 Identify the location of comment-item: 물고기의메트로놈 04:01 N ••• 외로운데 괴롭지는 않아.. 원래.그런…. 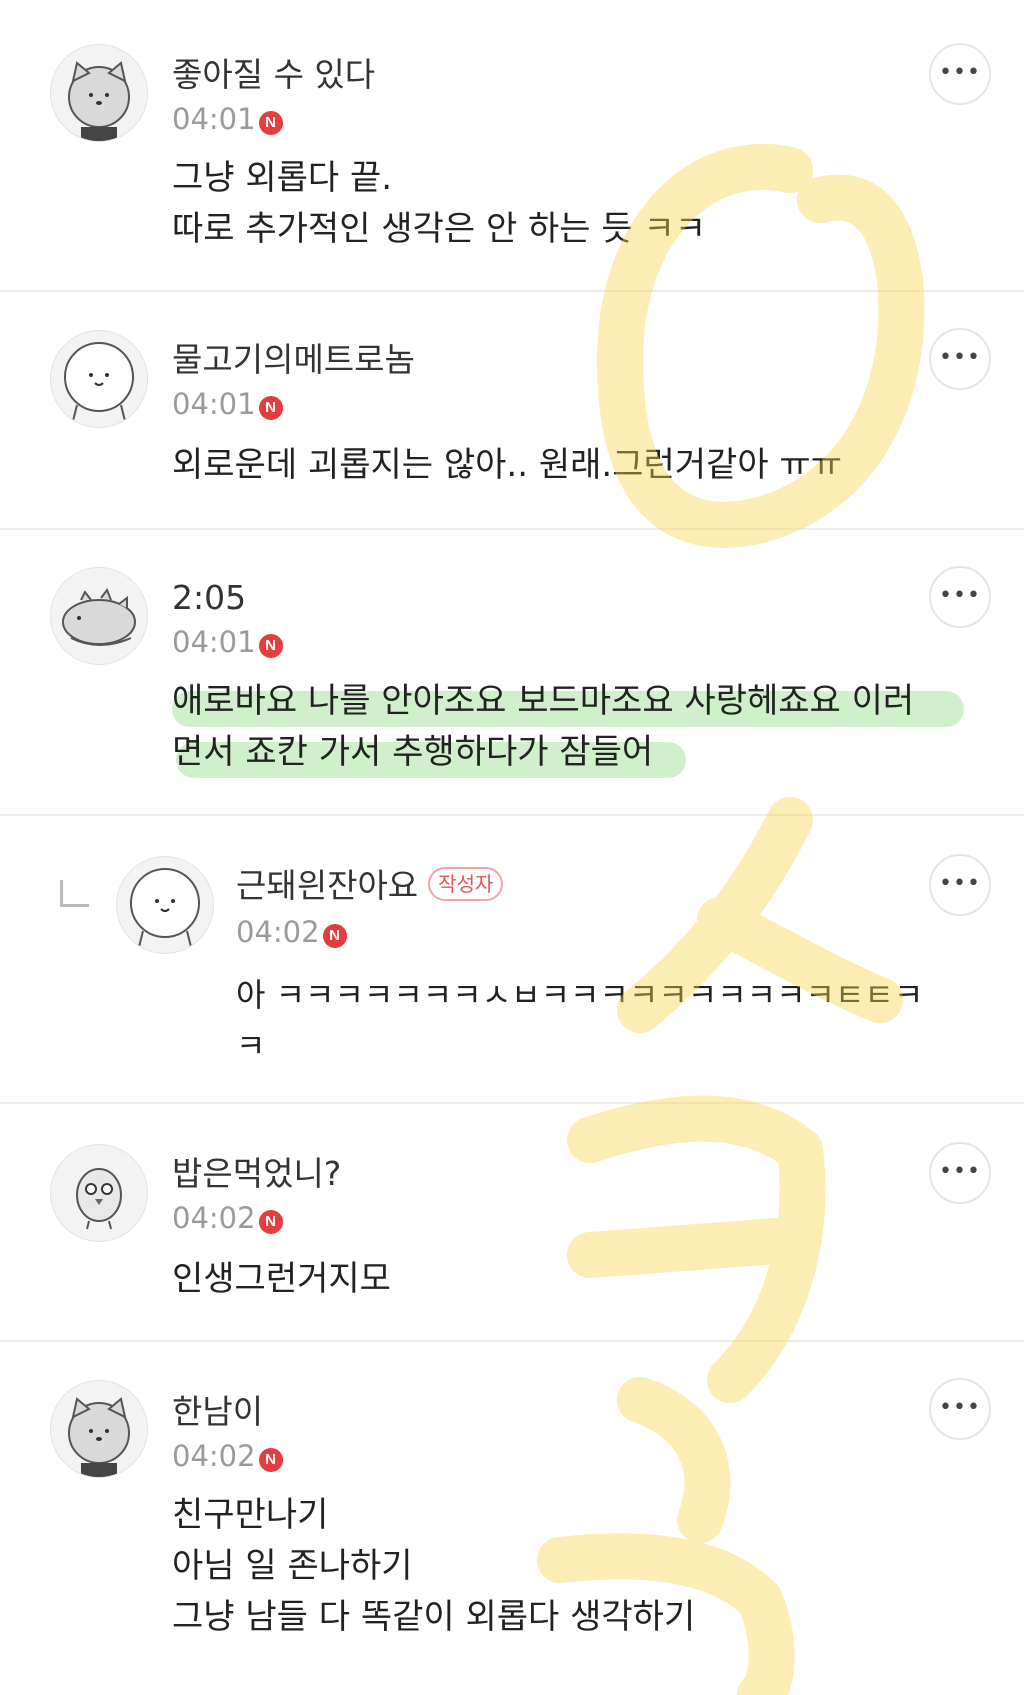
(512, 410).